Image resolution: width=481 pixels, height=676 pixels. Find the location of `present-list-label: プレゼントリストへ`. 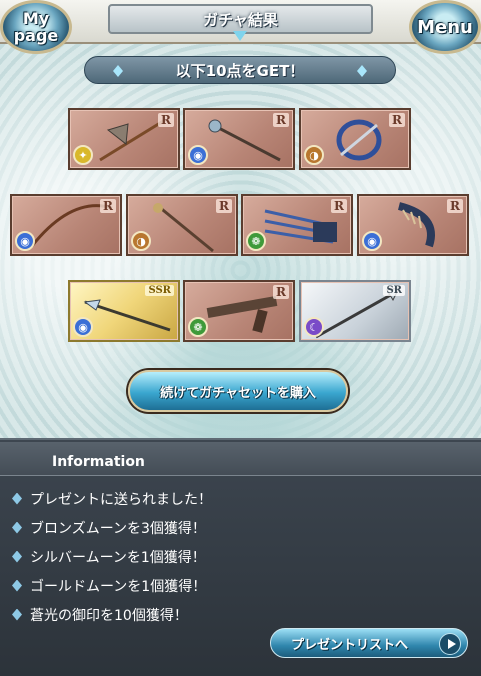

present-list-label: プレゼントリストへ is located at coordinates (350, 645).